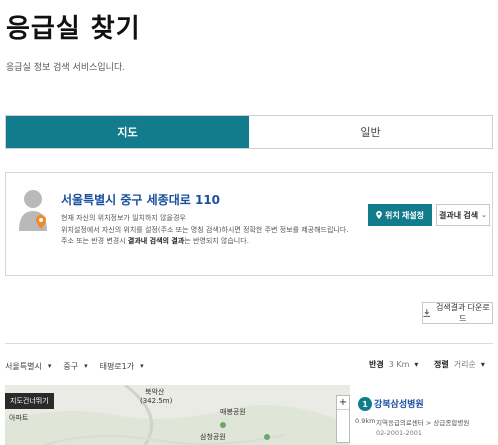 This screenshot has width=498, height=445. What do you see at coordinates (155, 392) in the screenshot?
I see `map-label-peak: 북악산` at bounding box center [155, 392].